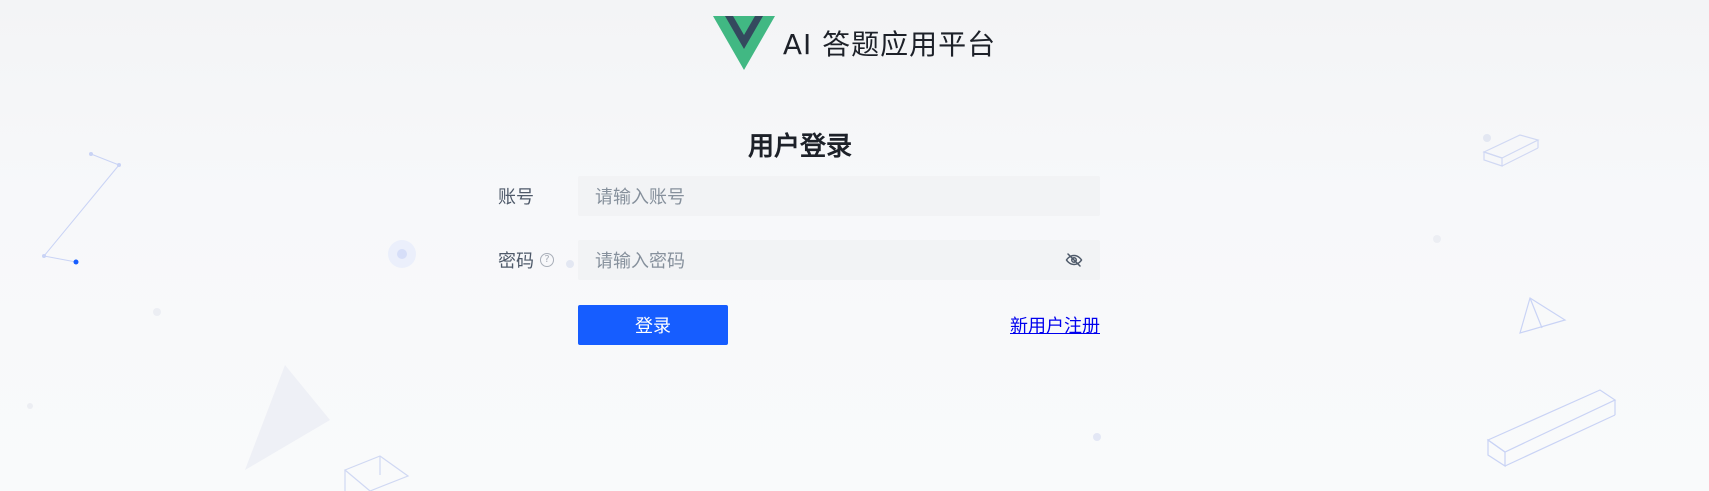 The image size is (1709, 491). Describe the element at coordinates (653, 325) in the screenshot. I see `login-button: 登录` at that location.